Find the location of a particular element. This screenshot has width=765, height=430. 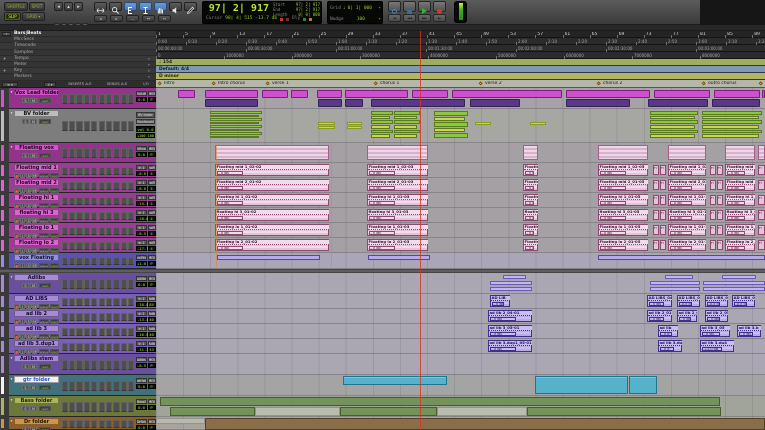

input-path-selector: Xfingrs is located at coordinates (141, 148).